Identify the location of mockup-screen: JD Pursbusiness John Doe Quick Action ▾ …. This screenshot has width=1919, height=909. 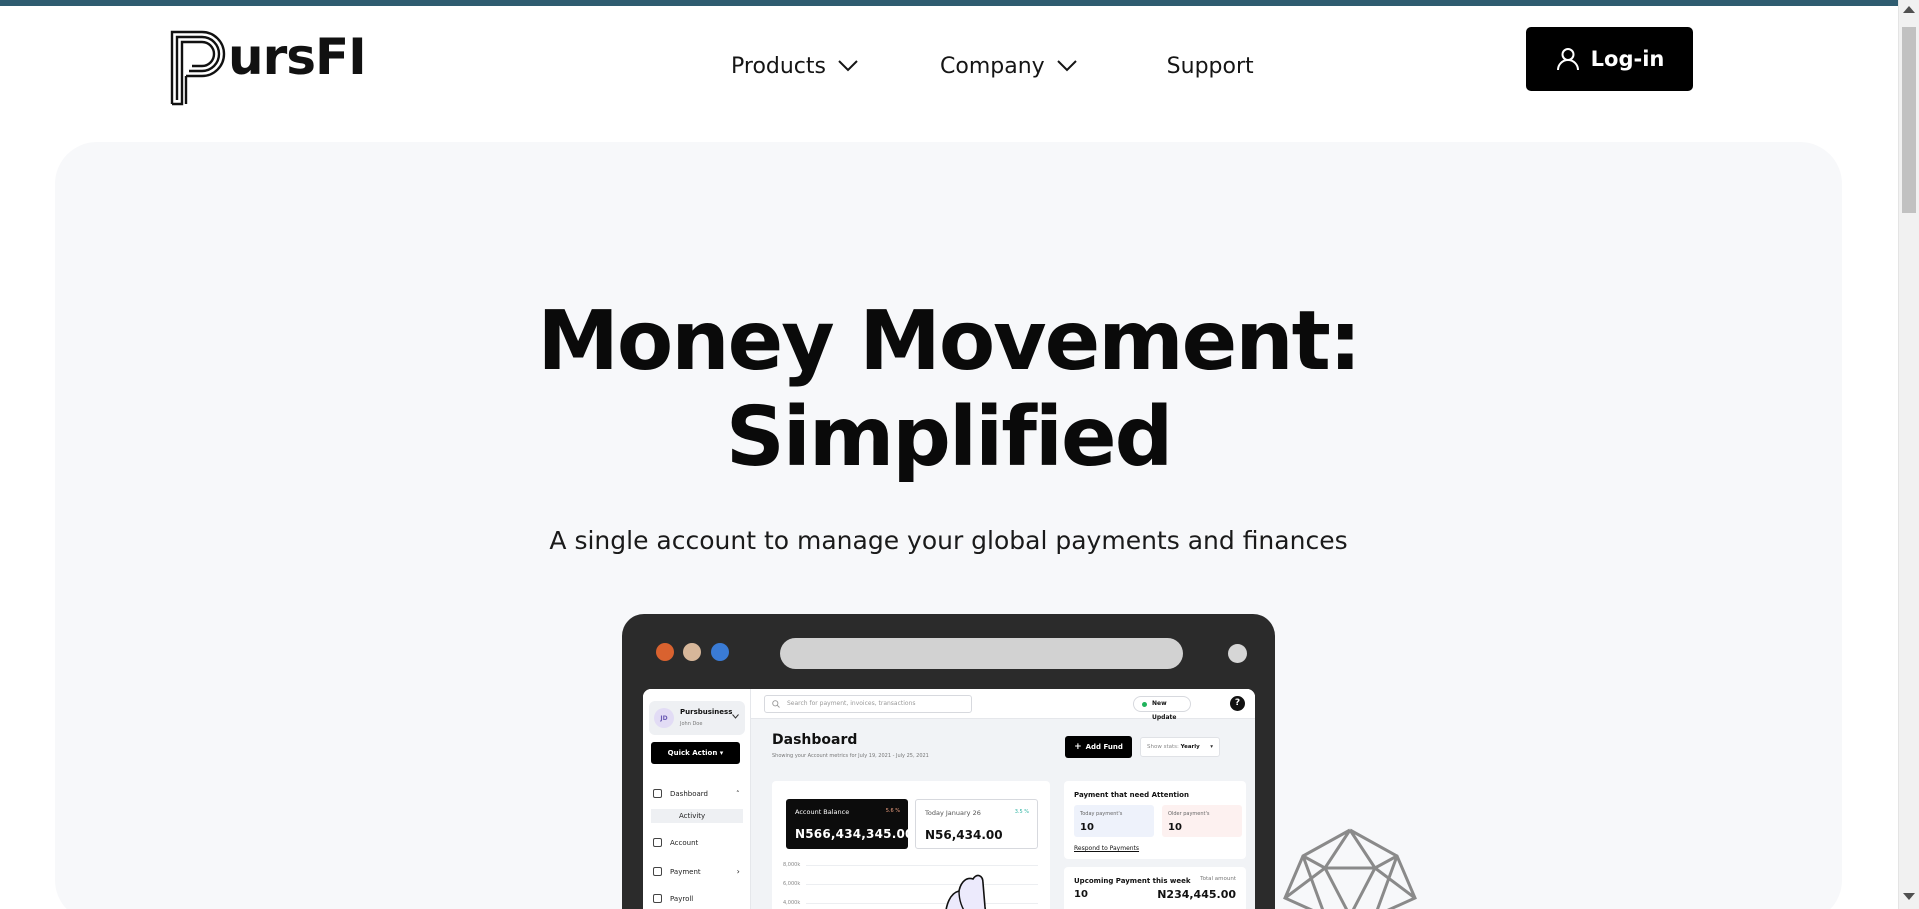
(949, 799).